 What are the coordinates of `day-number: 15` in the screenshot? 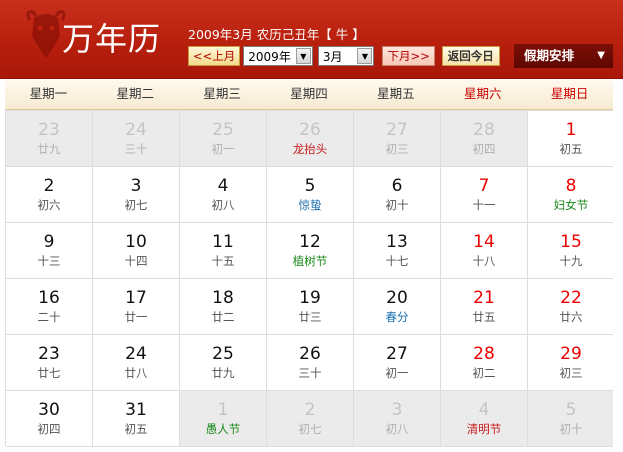 It's located at (571, 242).